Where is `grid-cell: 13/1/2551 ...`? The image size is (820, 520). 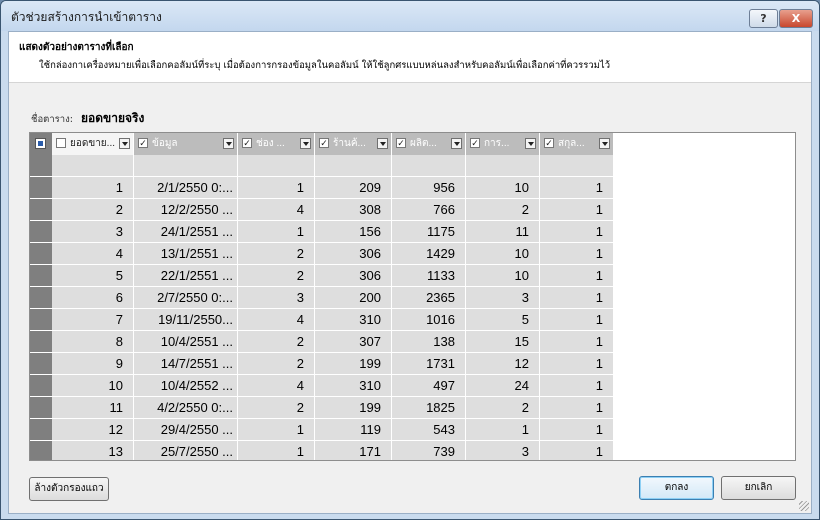
grid-cell: 13/1/2551 ... is located at coordinates (186, 254).